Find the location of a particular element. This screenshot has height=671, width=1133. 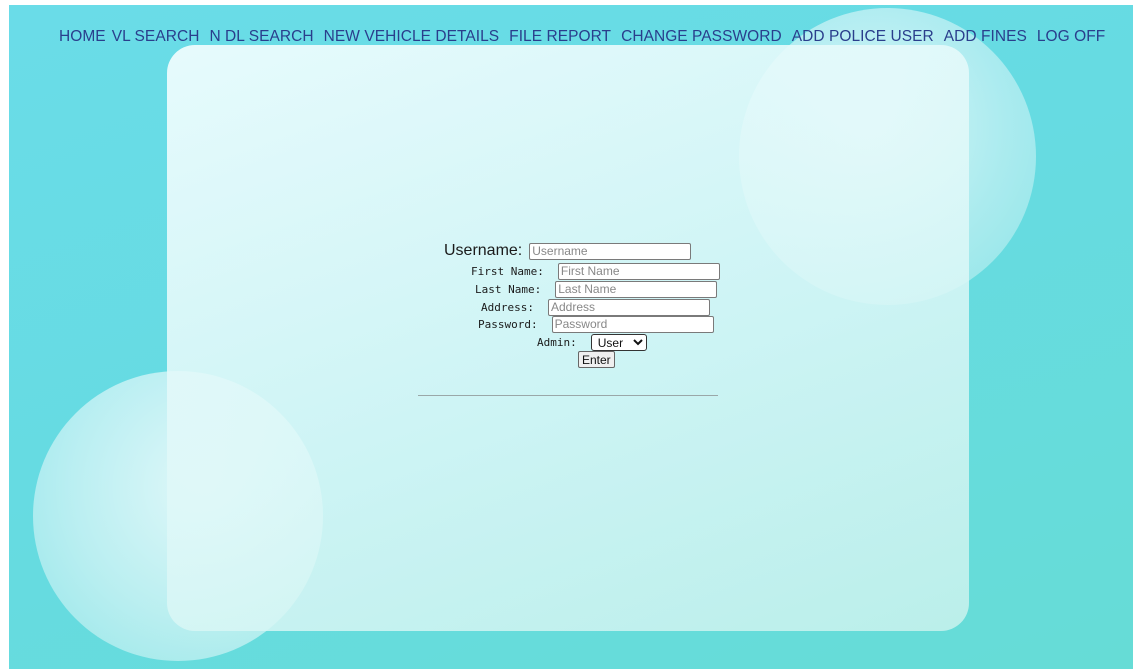

password-label: Password: is located at coordinates (508, 324).